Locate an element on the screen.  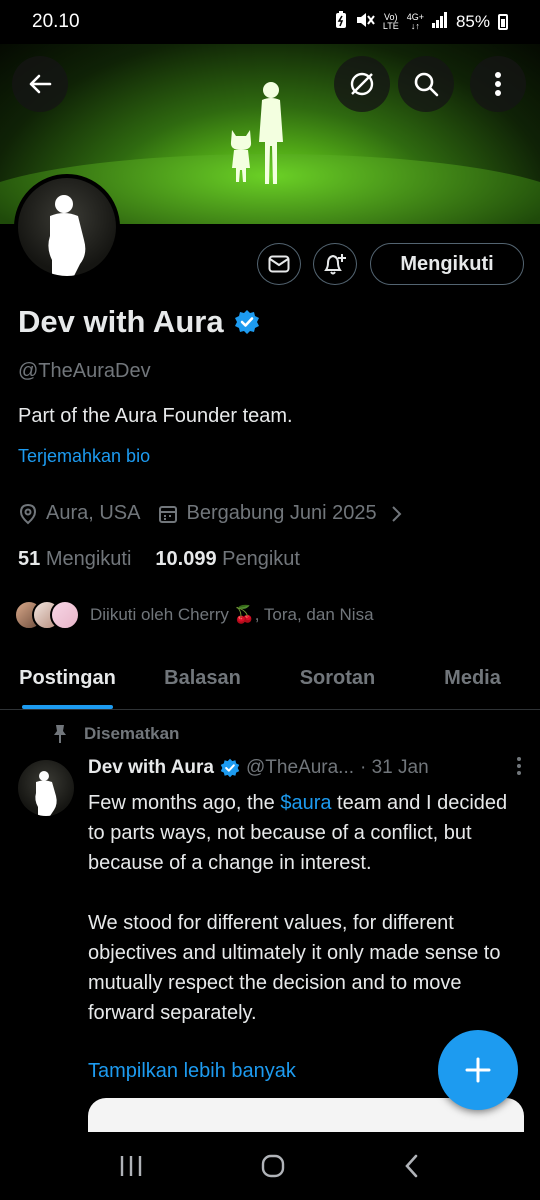
following-count: 51 is located at coordinates (29, 559).